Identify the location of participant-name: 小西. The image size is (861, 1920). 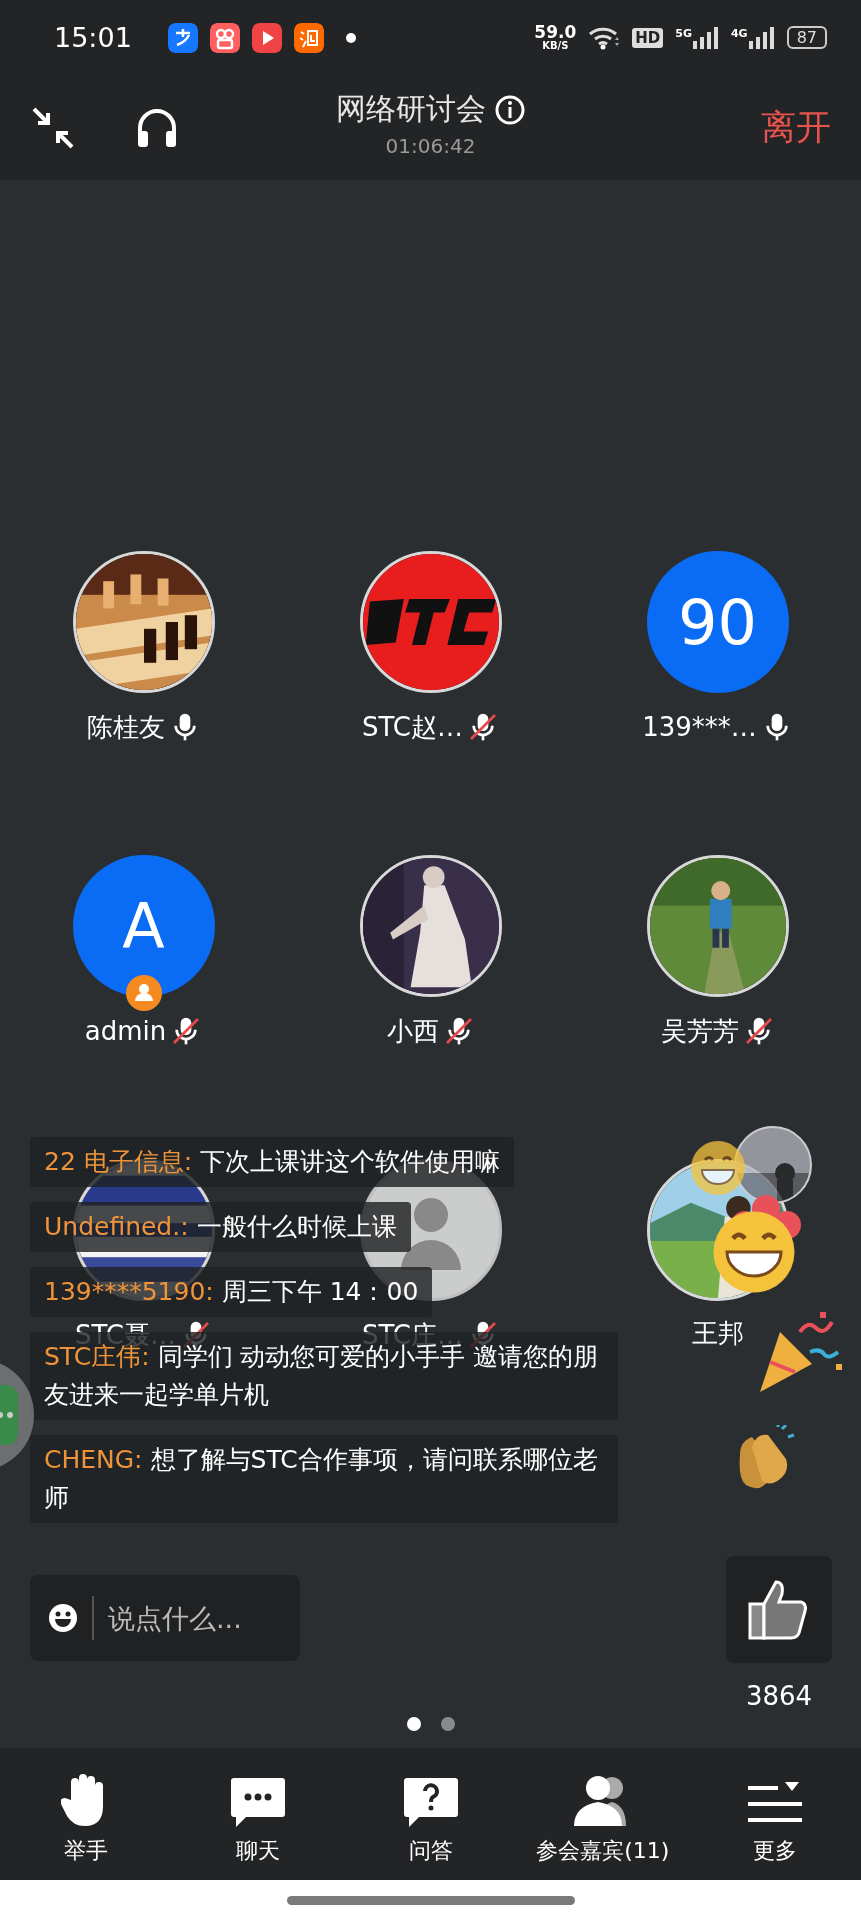
(412, 1031).